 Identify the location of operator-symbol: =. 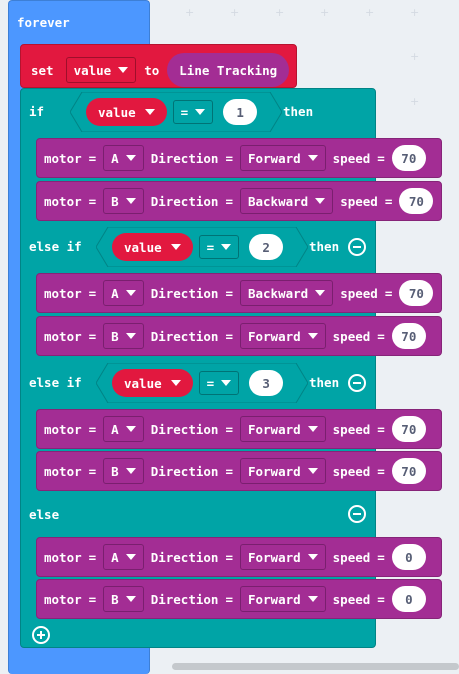
(210, 247).